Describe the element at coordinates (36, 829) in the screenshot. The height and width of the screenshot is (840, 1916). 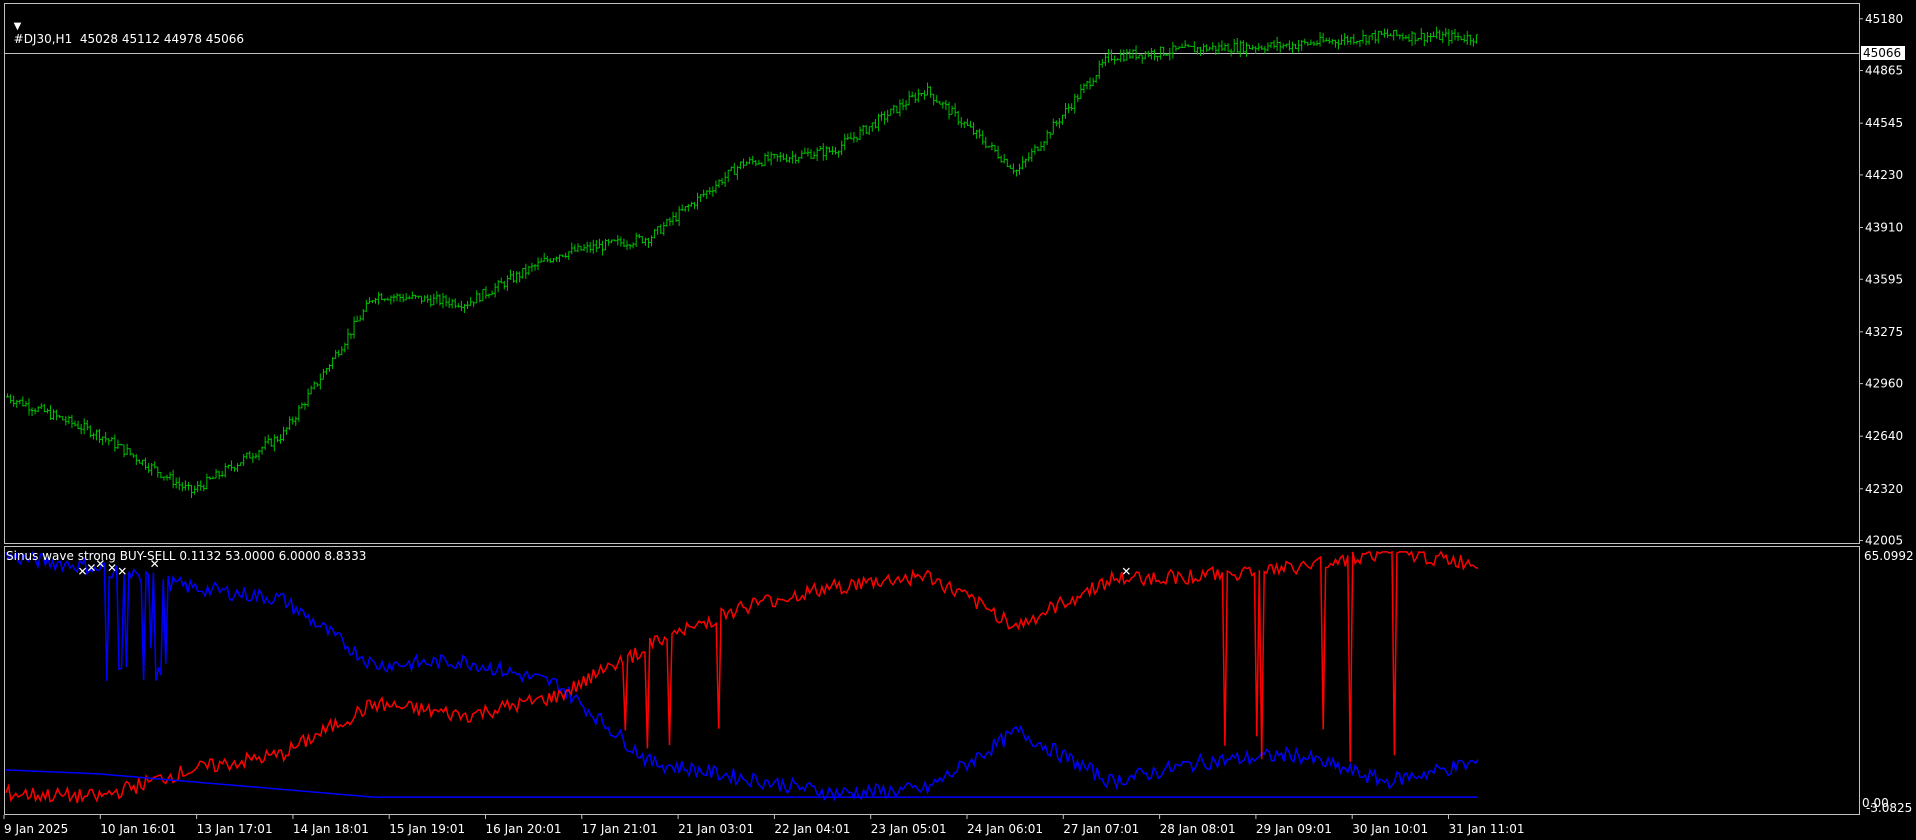
I see `time-tick-label: 9 Jan 2025` at that location.